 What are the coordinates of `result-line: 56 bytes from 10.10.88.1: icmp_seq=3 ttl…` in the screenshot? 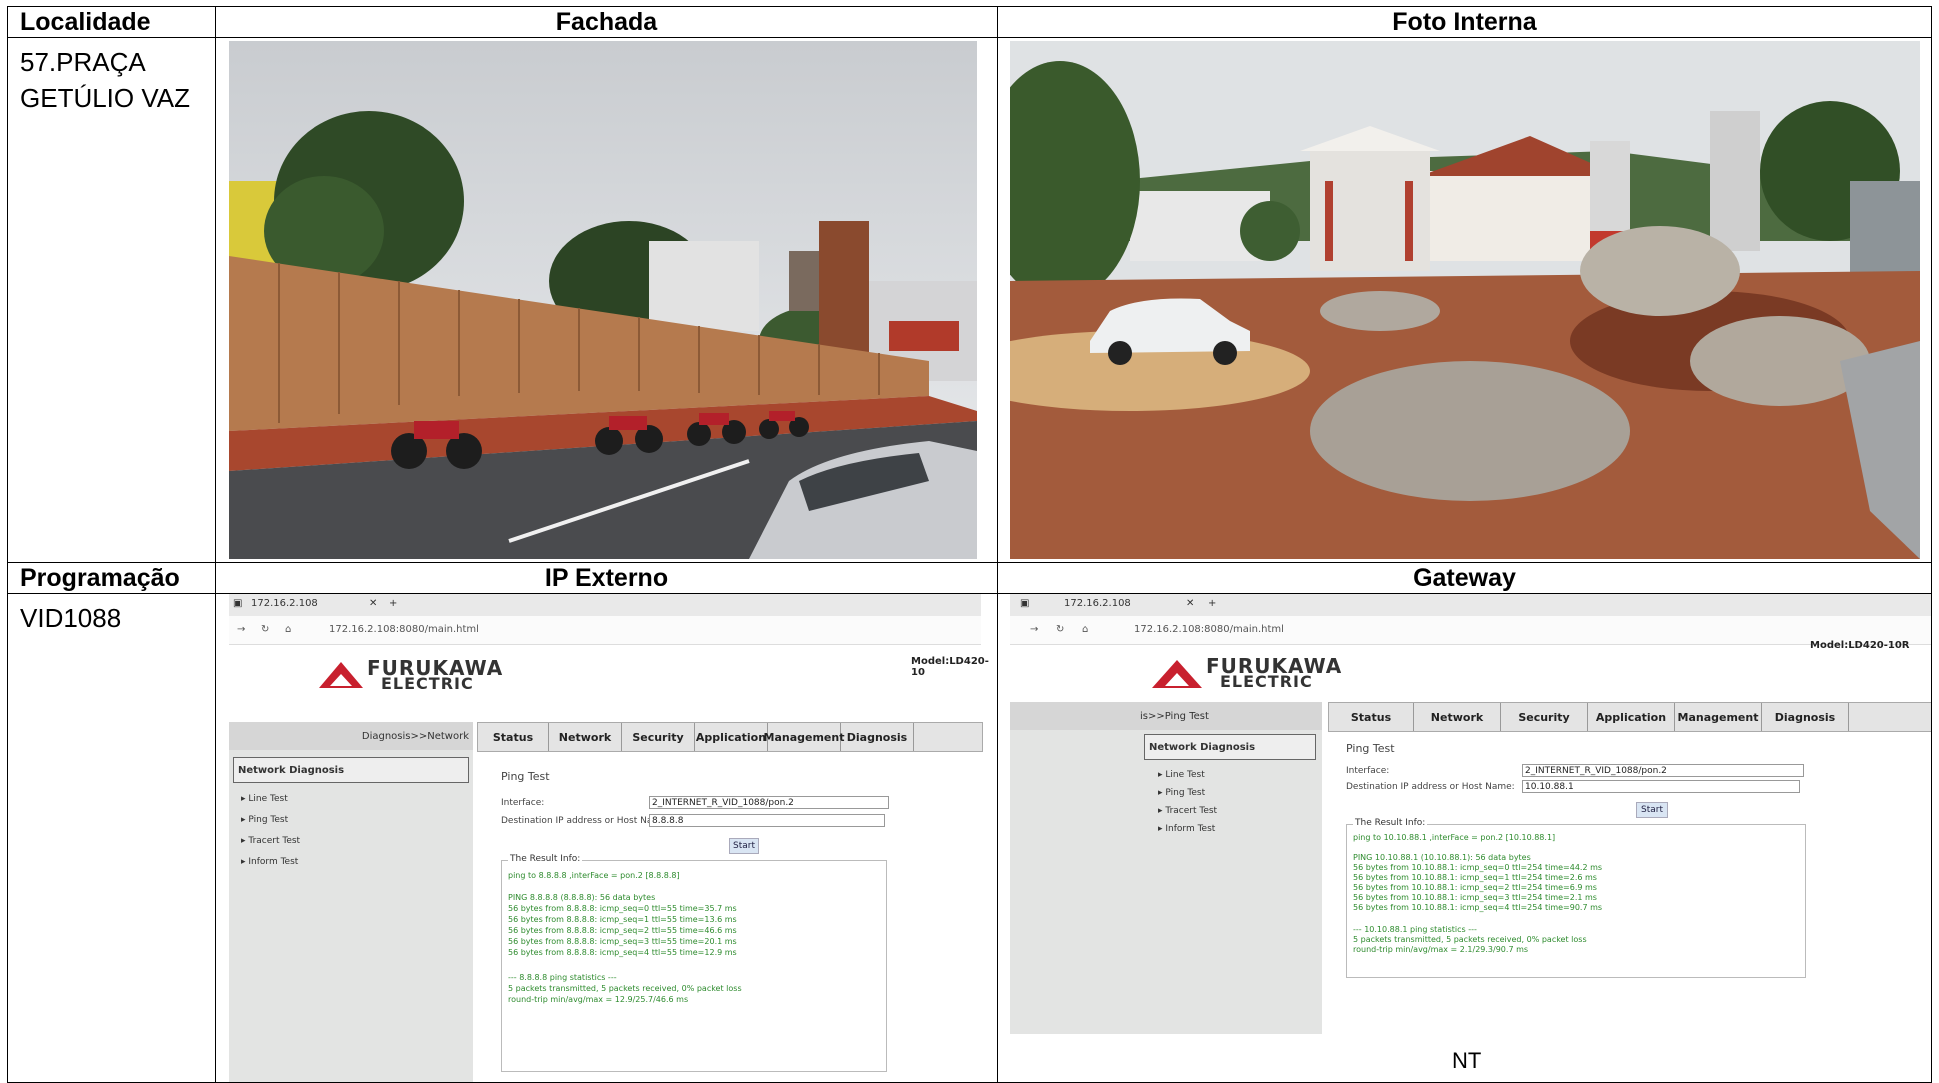 It's located at (1475, 897).